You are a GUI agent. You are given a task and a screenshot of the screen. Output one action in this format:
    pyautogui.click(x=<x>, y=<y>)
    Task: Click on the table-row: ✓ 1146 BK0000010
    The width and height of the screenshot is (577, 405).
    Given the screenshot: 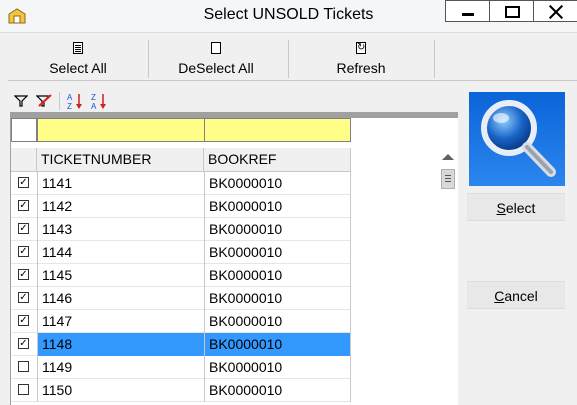 What is the action you would take?
    pyautogui.click(x=181, y=298)
    